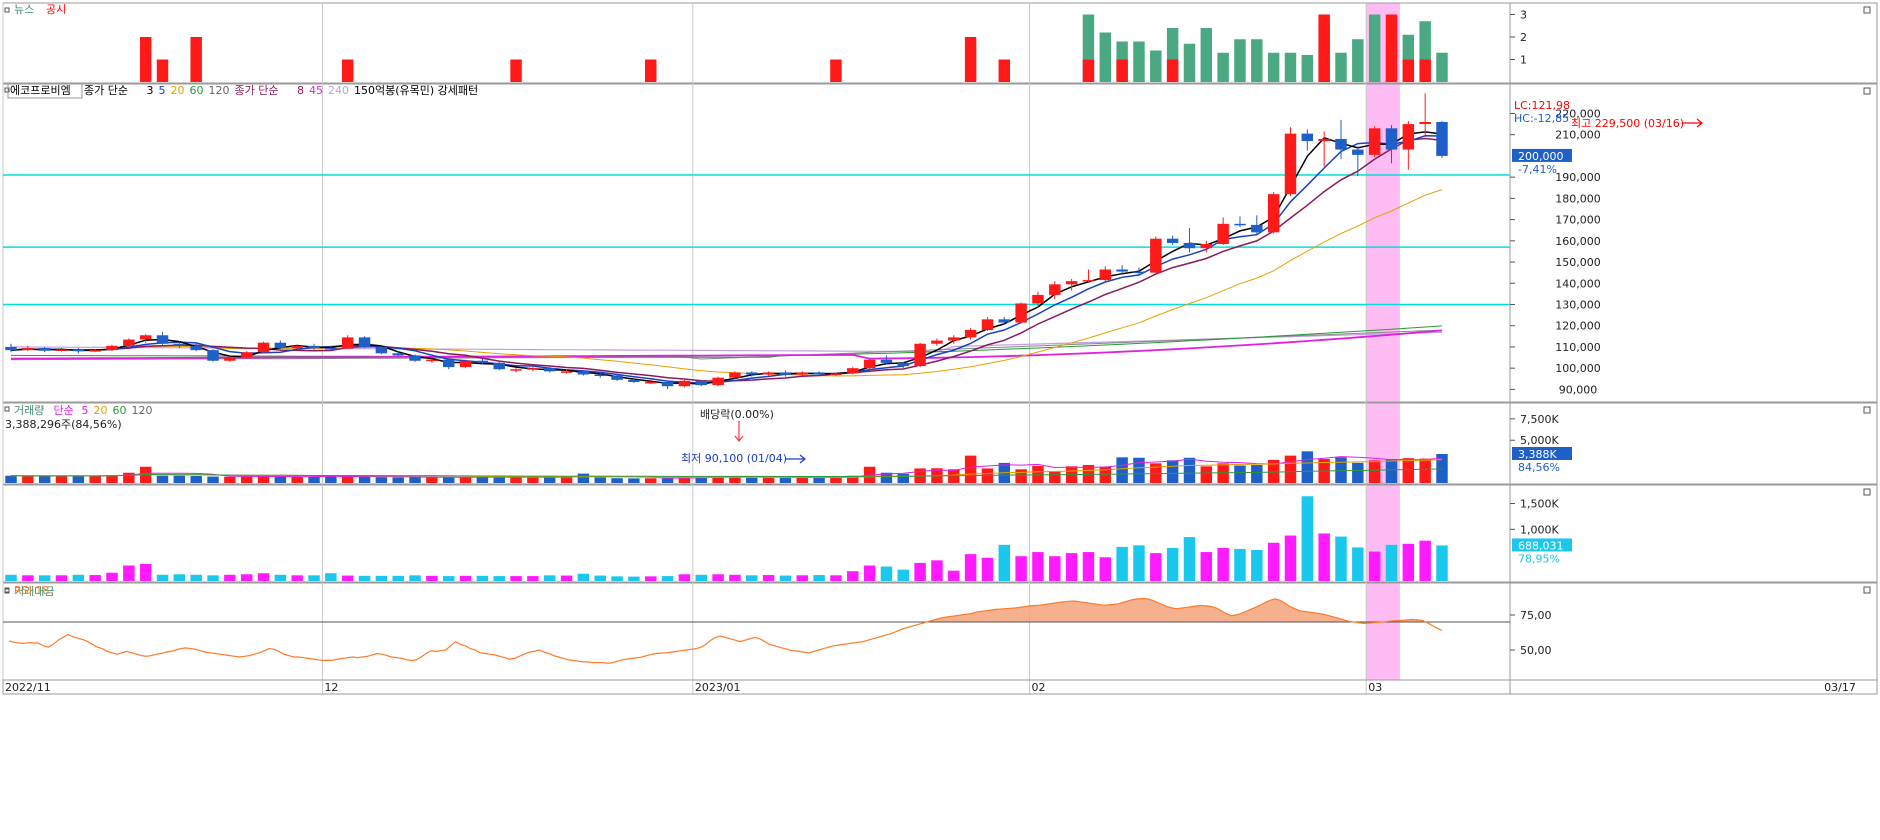 The width and height of the screenshot is (1880, 840). What do you see at coordinates (101, 410) in the screenshot?
I see `volume-legend-item: 20` at bounding box center [101, 410].